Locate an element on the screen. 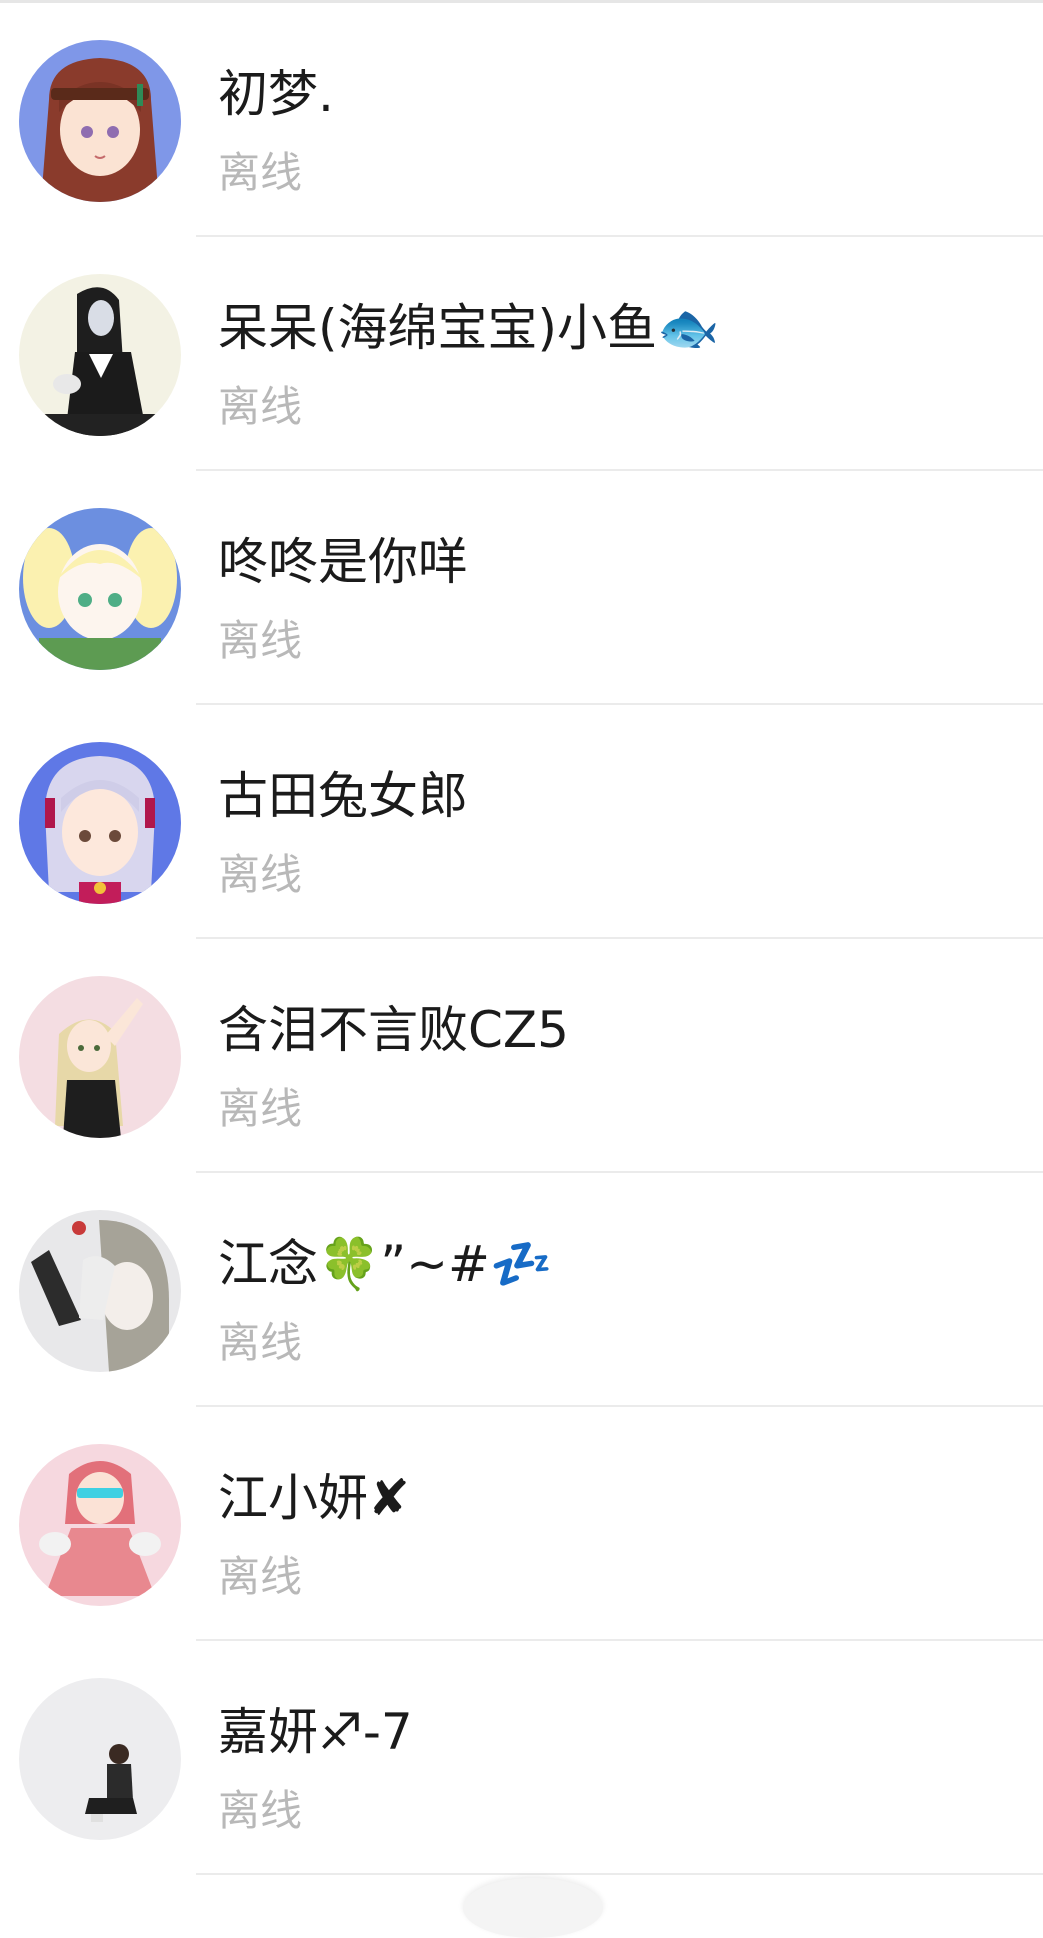  contact-name: 初梦. is located at coordinates (276, 94).